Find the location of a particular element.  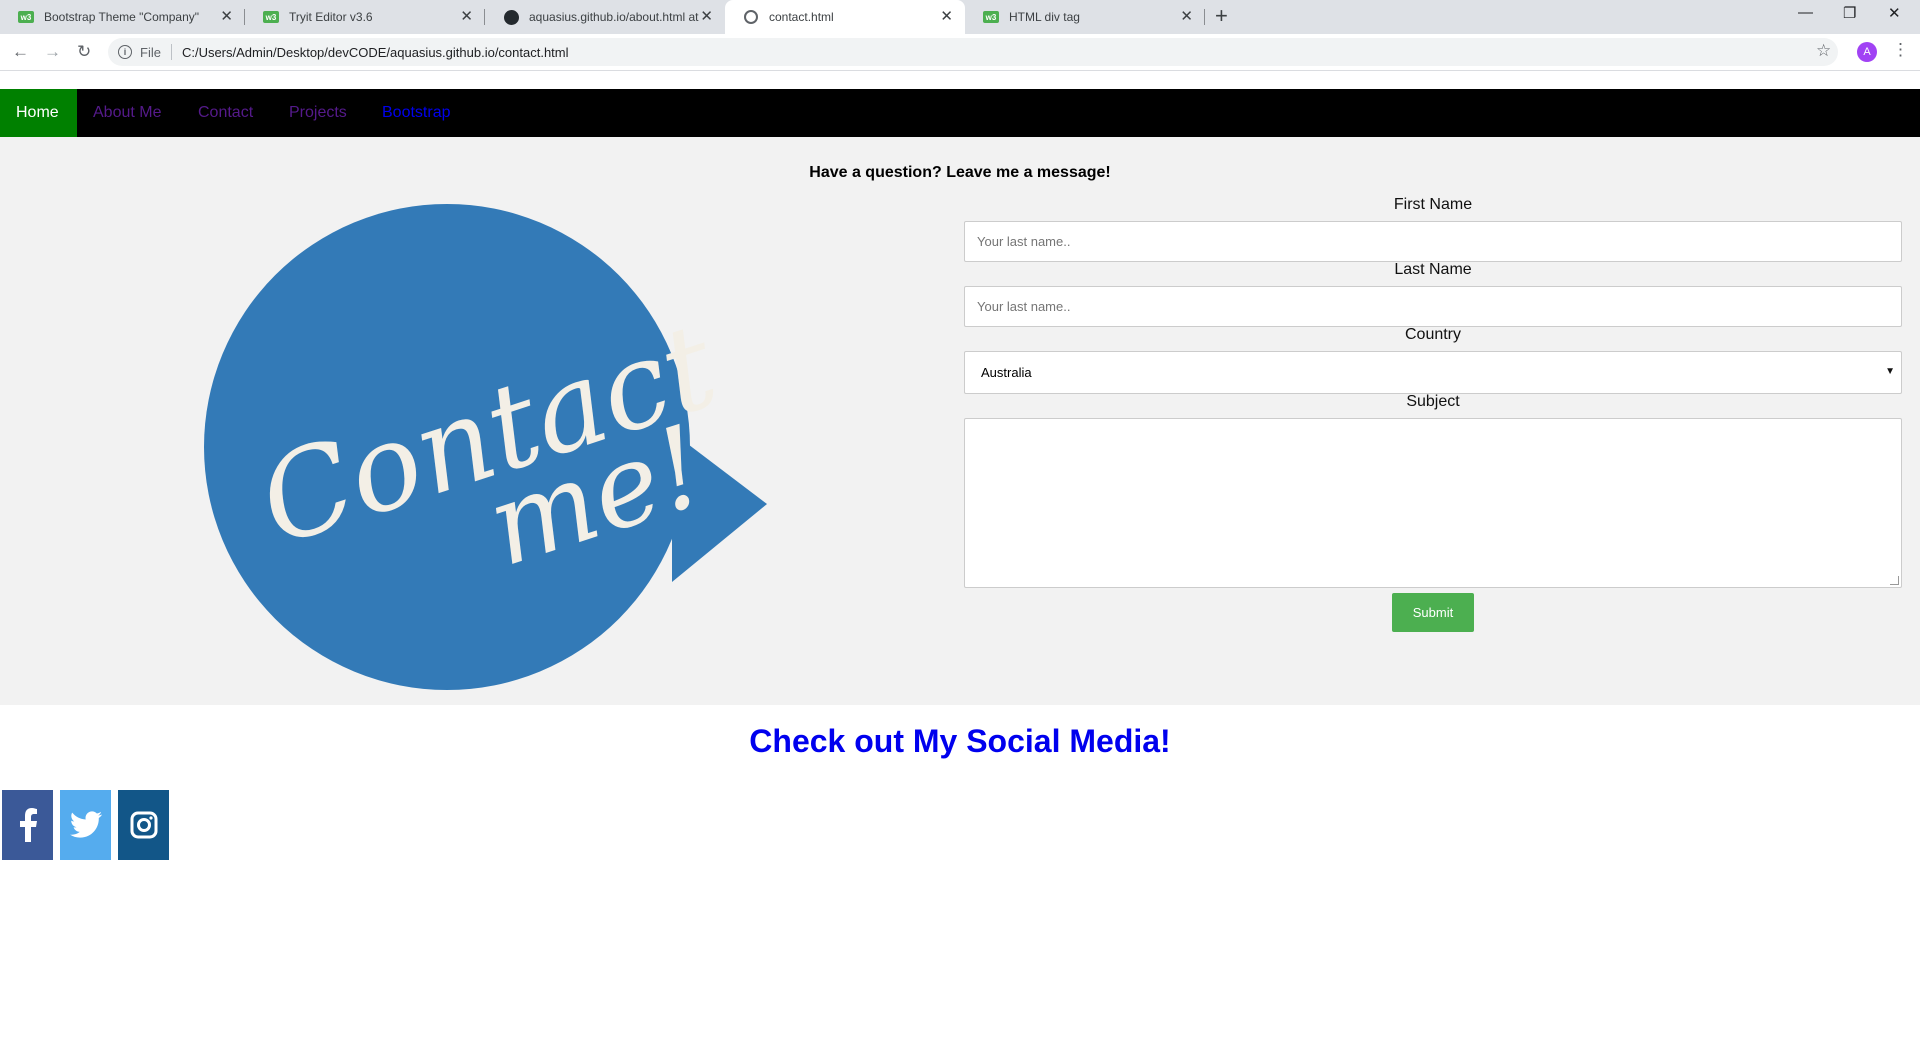

last-name-label: Last Name is located at coordinates (1433, 269).